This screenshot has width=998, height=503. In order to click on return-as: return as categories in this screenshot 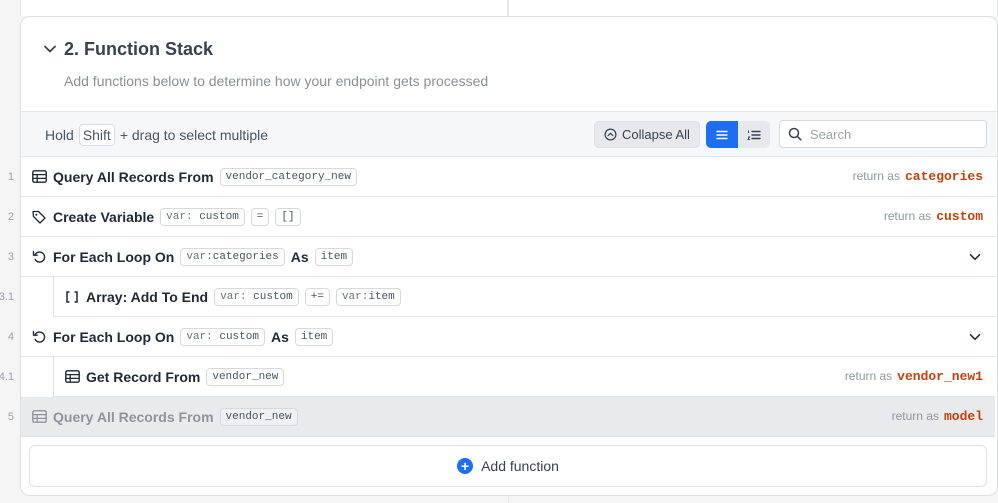, I will do `click(918, 176)`.